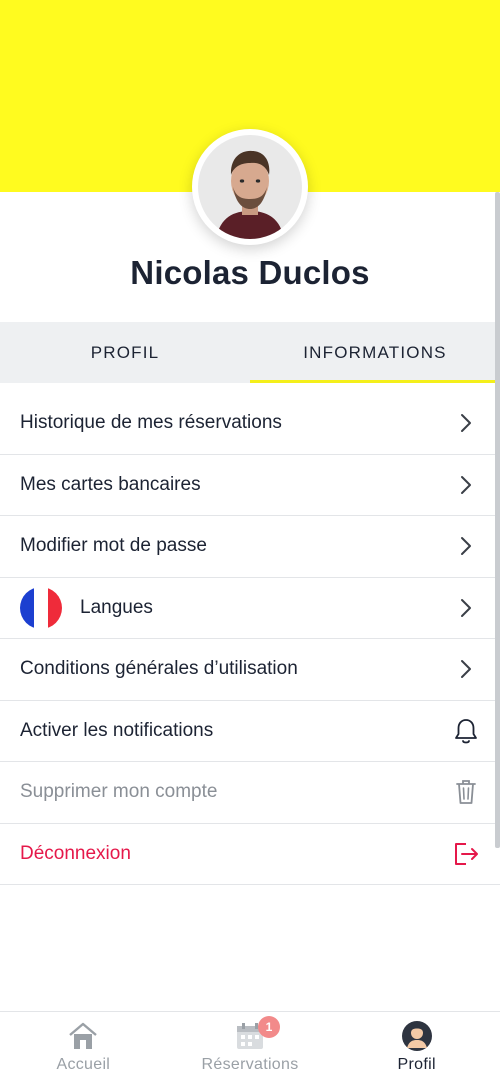  I want to click on menu-item-label: Déconnexion, so click(75, 853).